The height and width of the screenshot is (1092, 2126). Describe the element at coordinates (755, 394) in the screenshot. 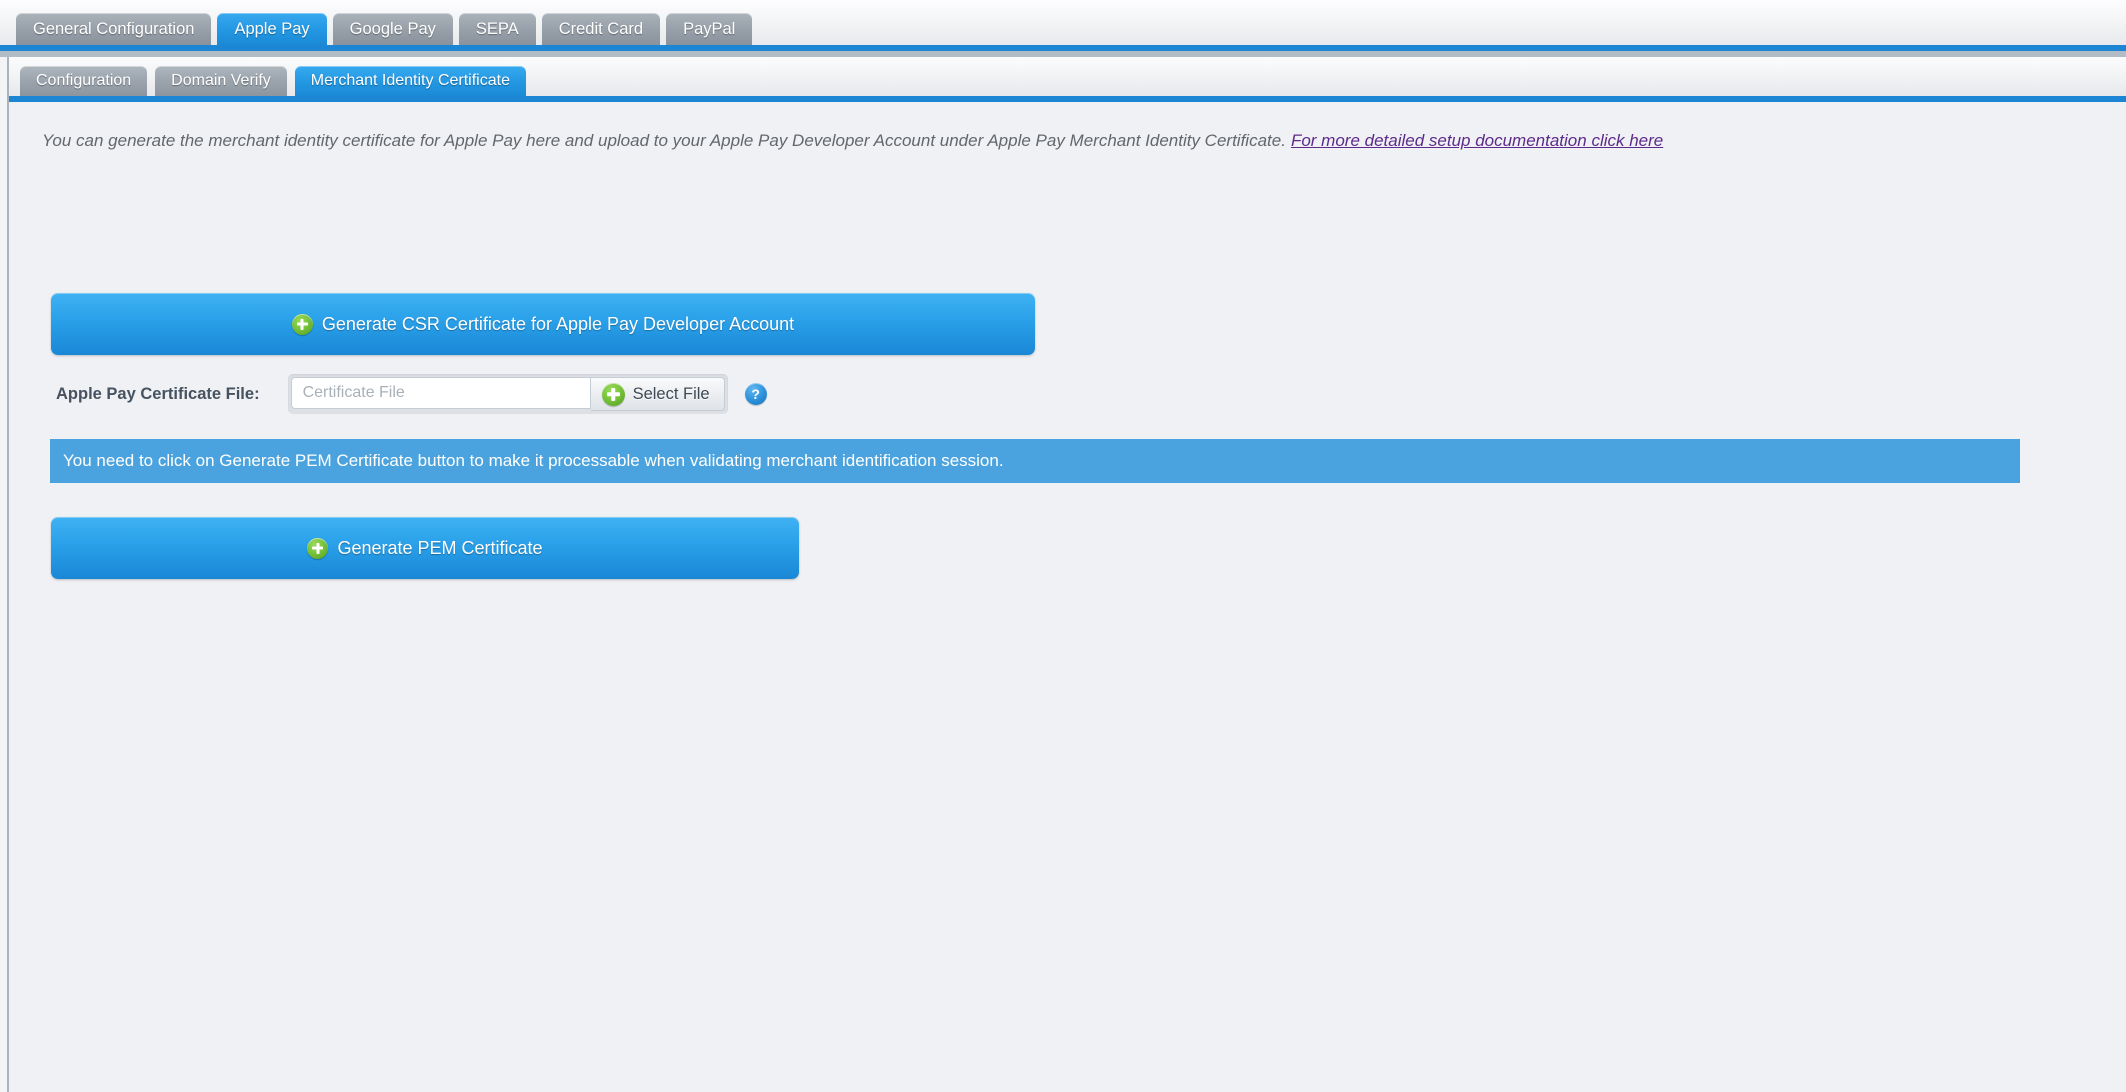

I see `help-icon: ?` at that location.